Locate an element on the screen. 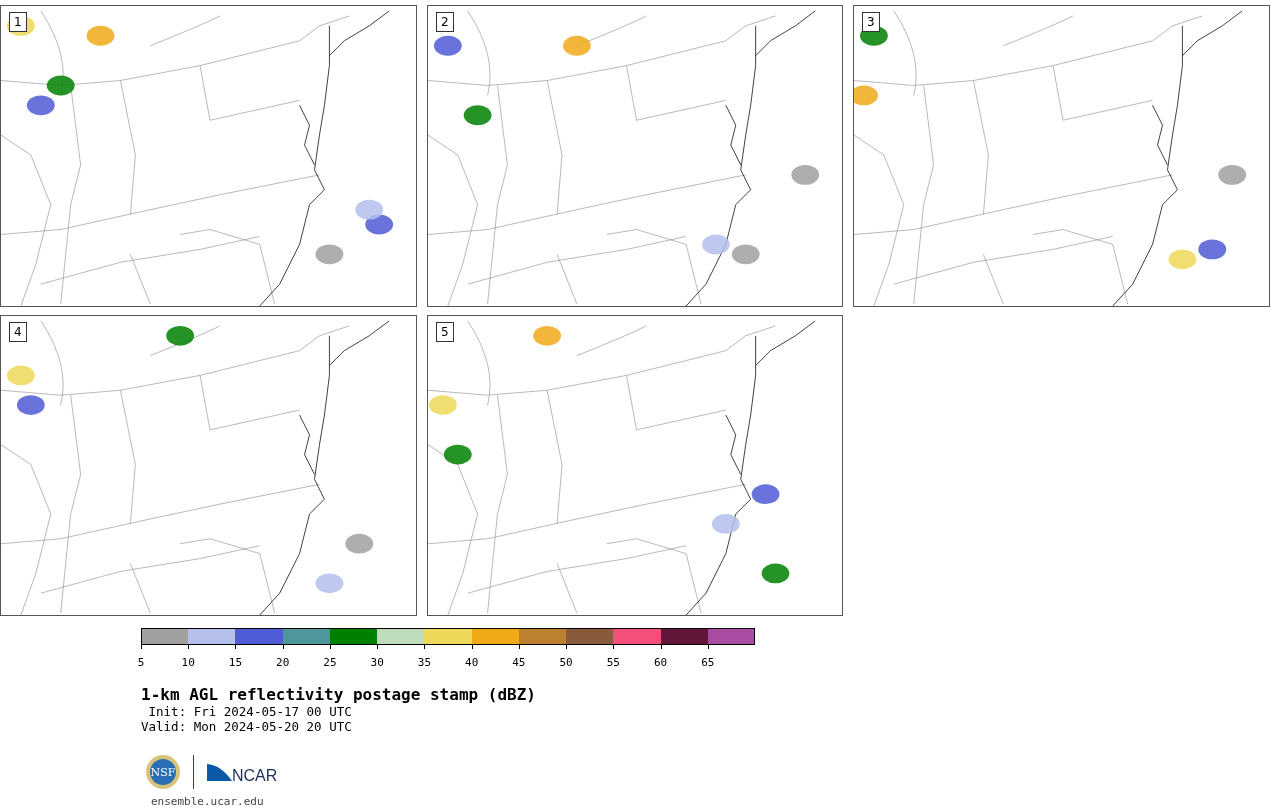  ncar-logo: NCAR is located at coordinates (243, 772).